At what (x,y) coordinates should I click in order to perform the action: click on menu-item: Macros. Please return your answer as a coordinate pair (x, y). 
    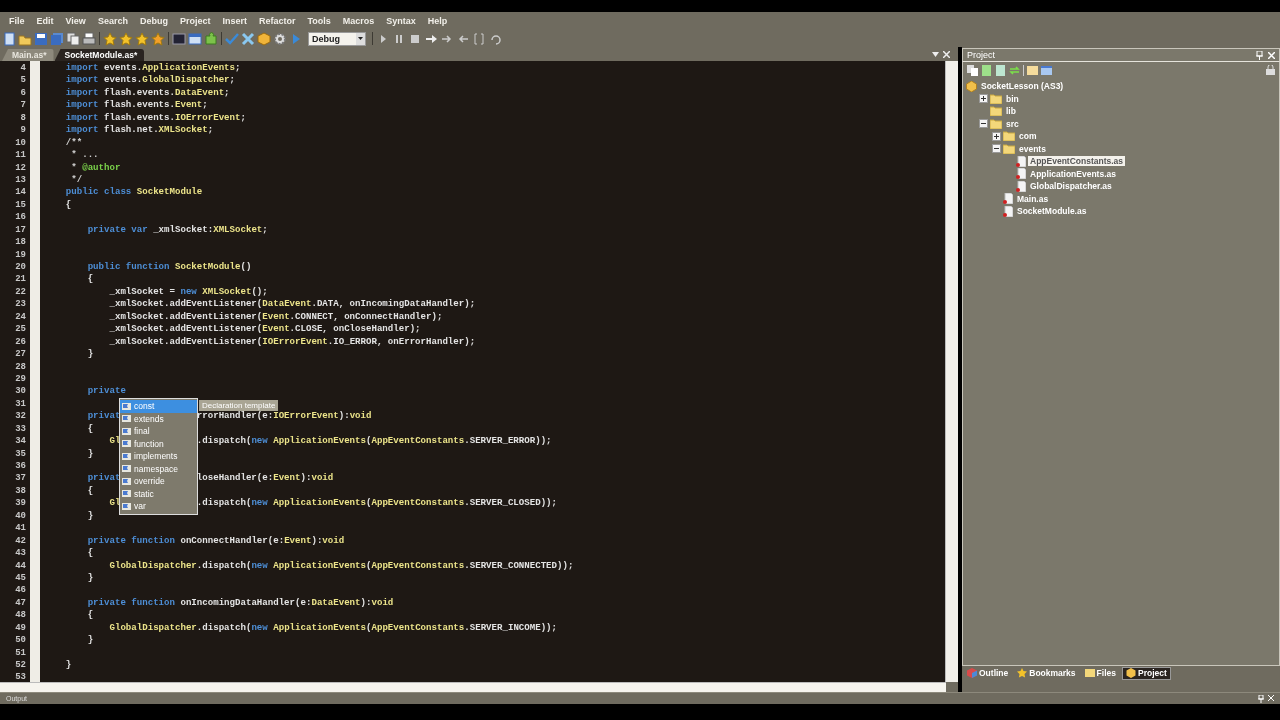
    Looking at the image, I should click on (358, 21).